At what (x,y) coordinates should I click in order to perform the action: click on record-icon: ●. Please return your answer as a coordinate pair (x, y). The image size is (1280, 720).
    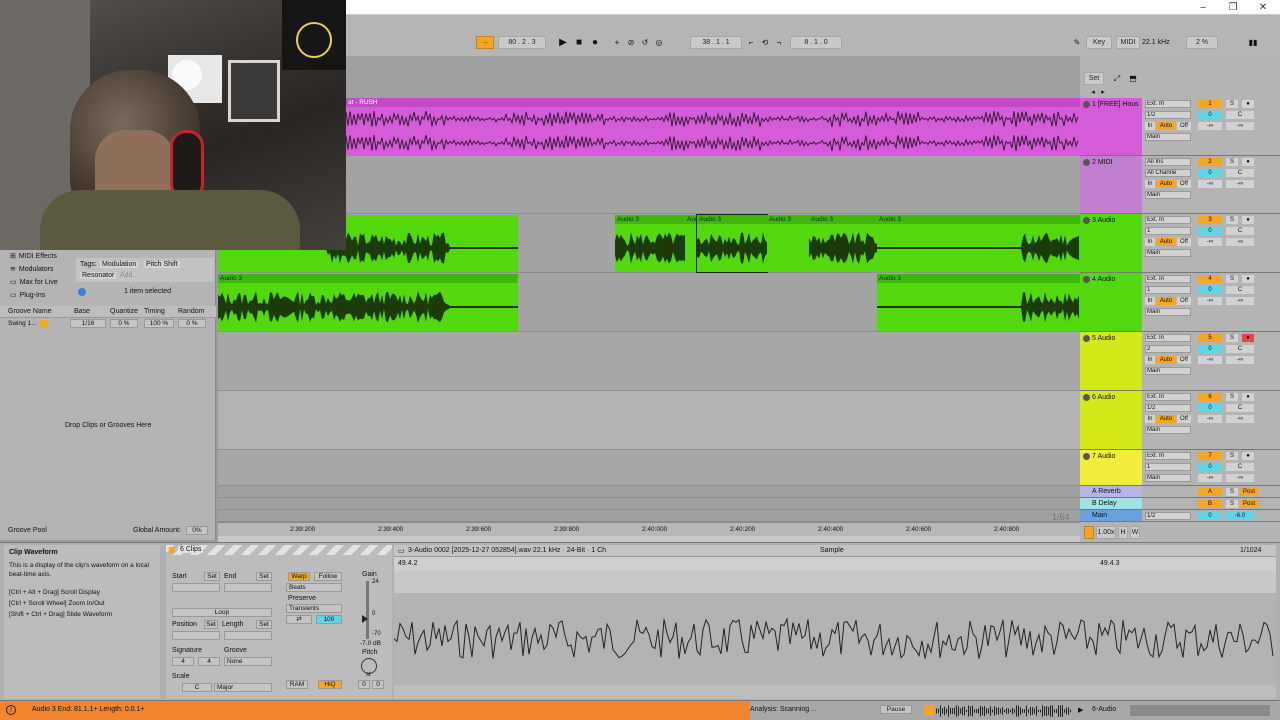
    Looking at the image, I should click on (595, 42).